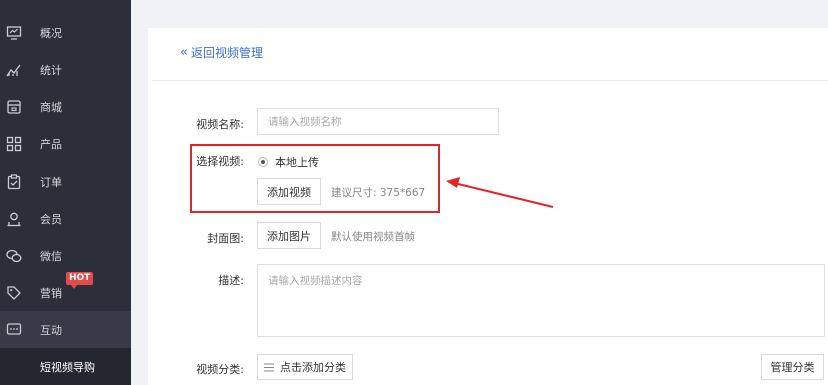  Describe the element at coordinates (65, 70) in the screenshot. I see `nav-item-stats: 统计` at that location.